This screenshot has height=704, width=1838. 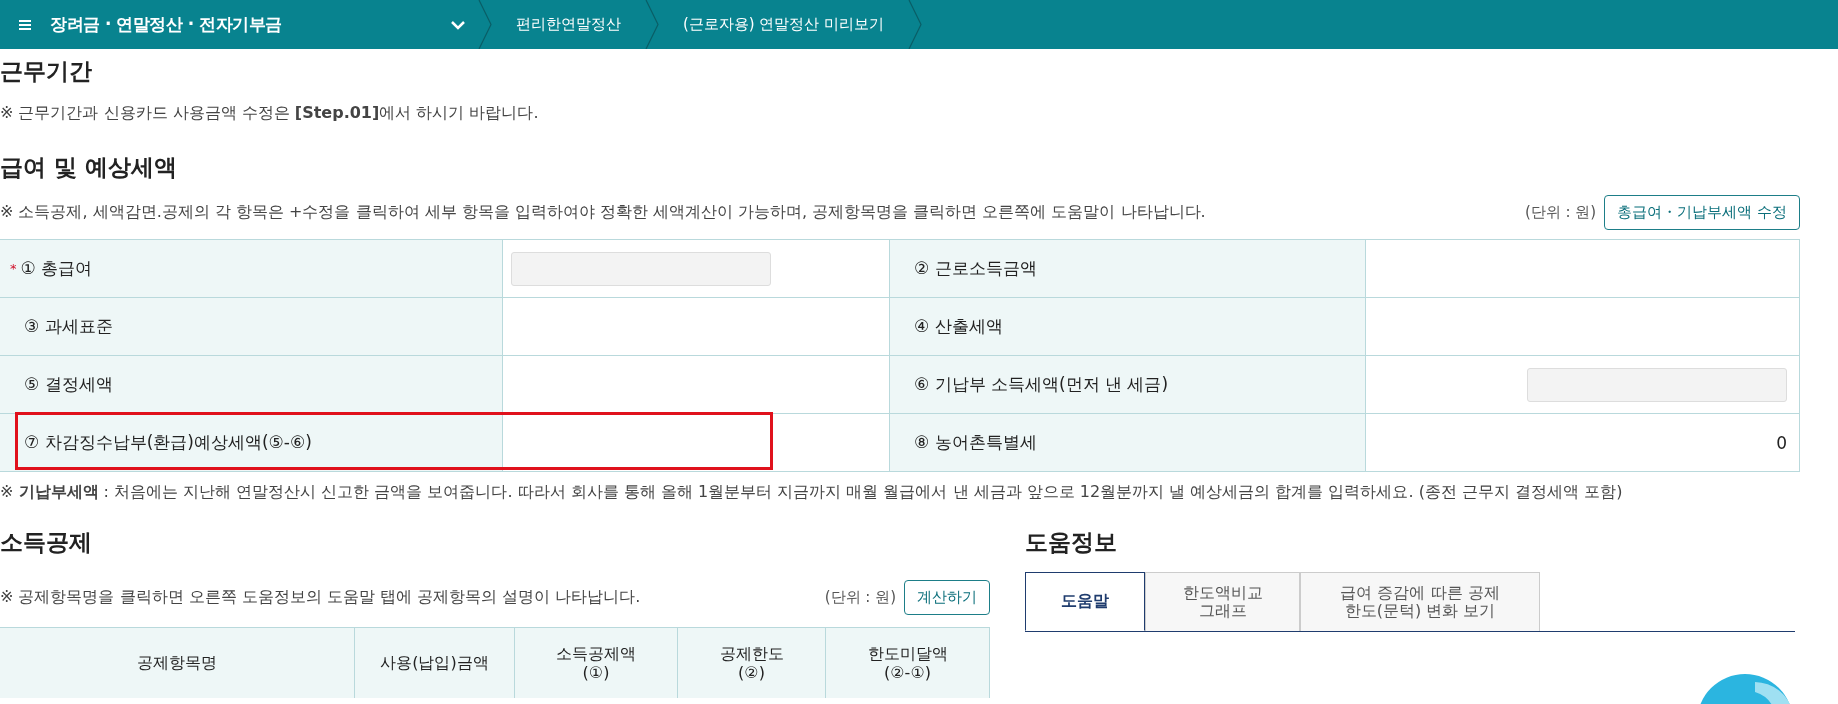 What do you see at coordinates (458, 24) in the screenshot?
I see `caret-icon` at bounding box center [458, 24].